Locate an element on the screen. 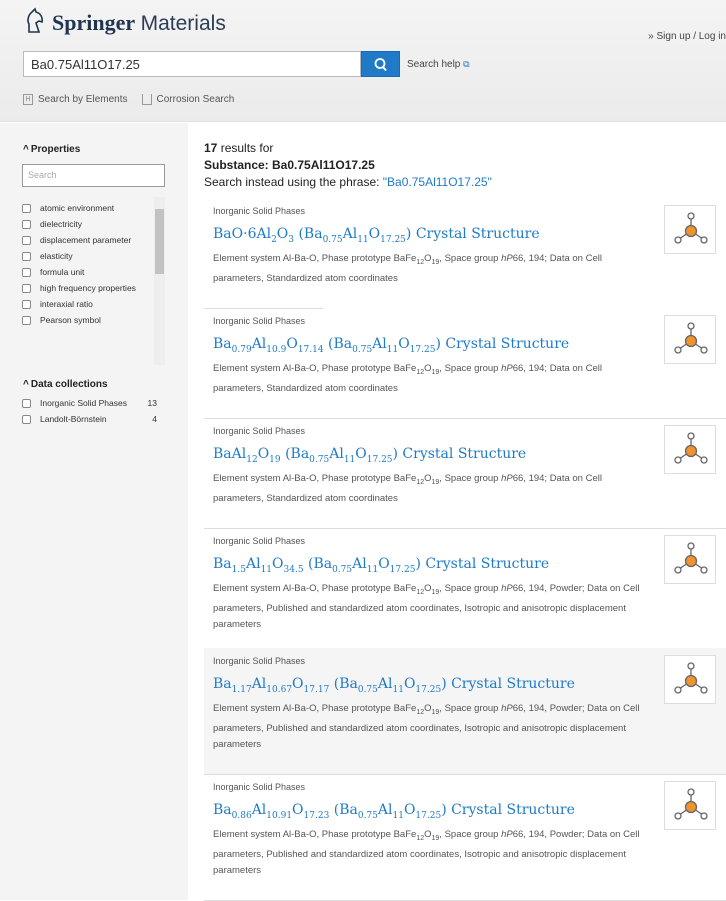 Image resolution: width=726 pixels, height=901 pixels. property-filter-item: displacement parameter is located at coordinates (82, 240).